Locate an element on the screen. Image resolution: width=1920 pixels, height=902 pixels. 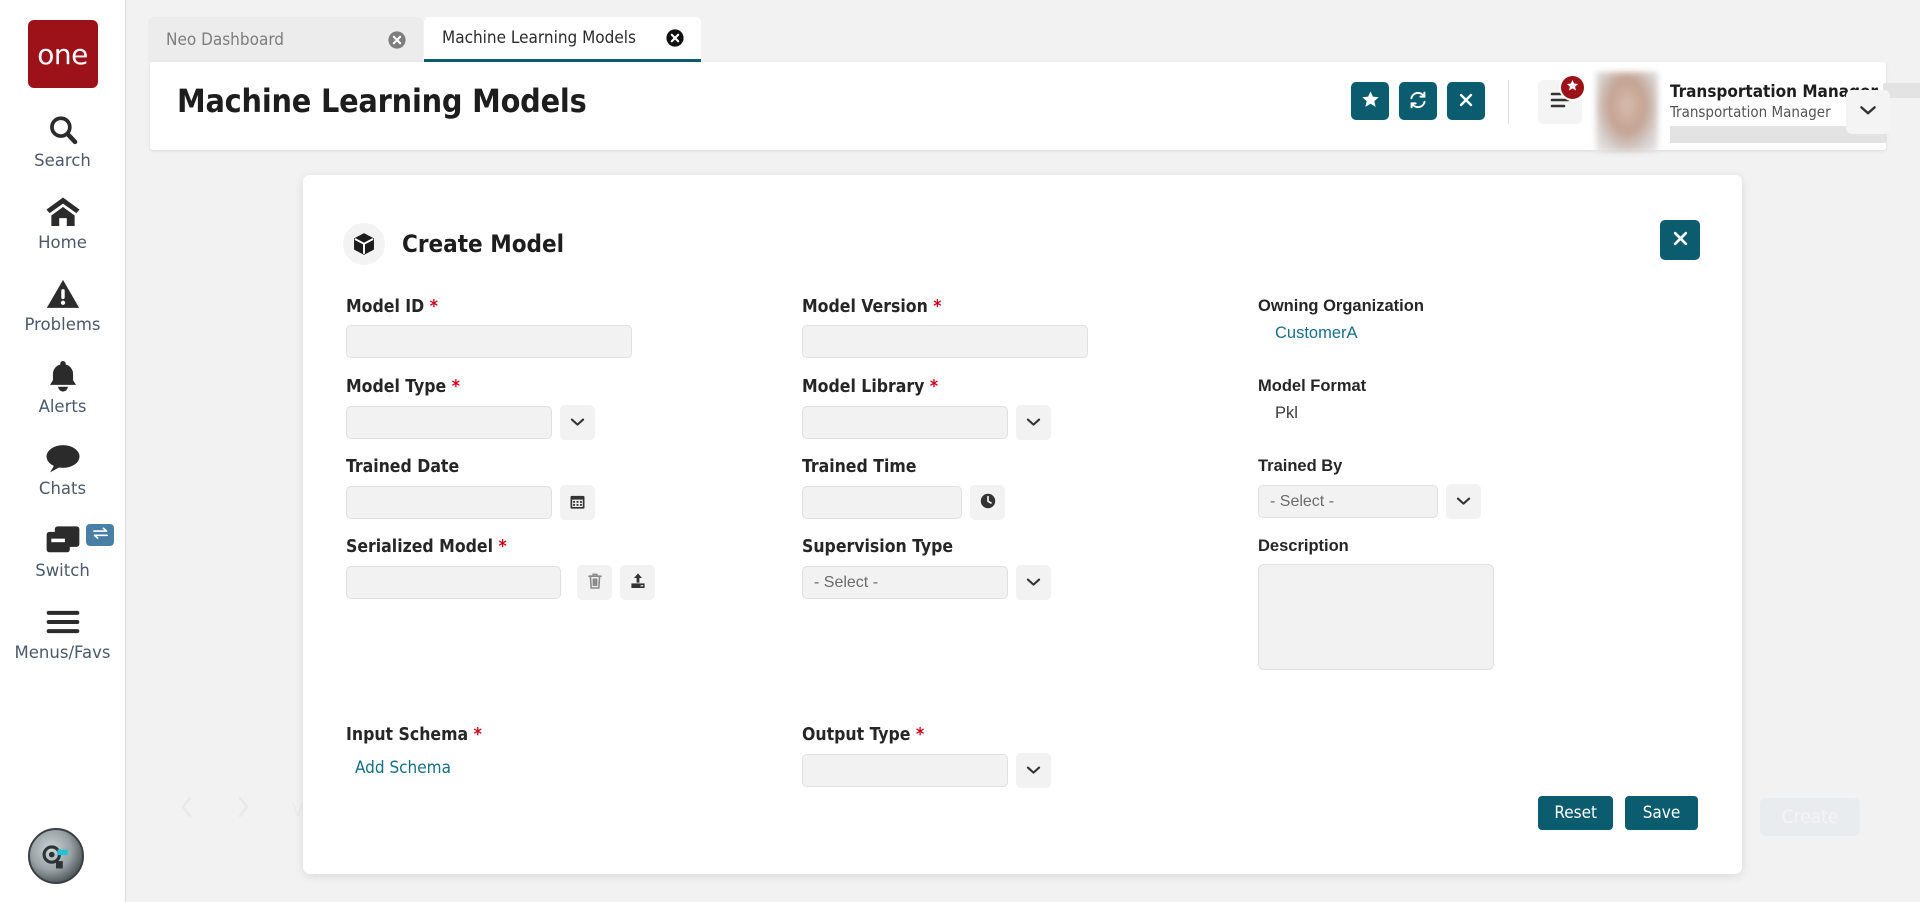
cube-icon is located at coordinates (364, 244).